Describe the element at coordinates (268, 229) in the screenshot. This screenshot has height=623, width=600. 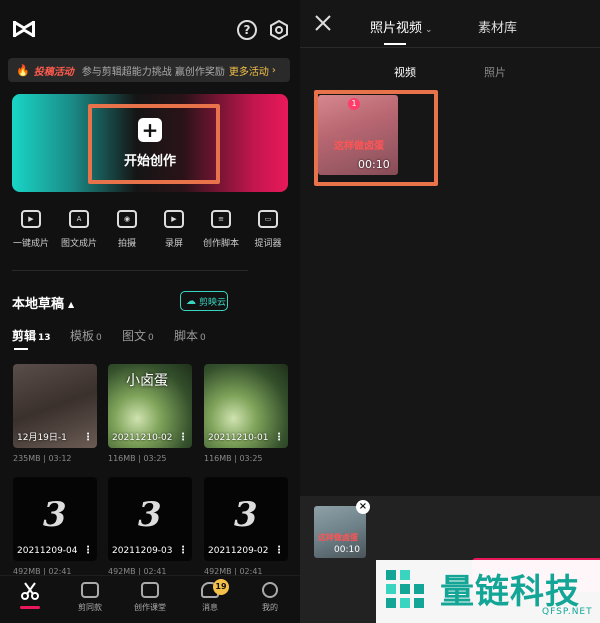
I see `tool-teleprompter: ▭ 提词器` at that location.